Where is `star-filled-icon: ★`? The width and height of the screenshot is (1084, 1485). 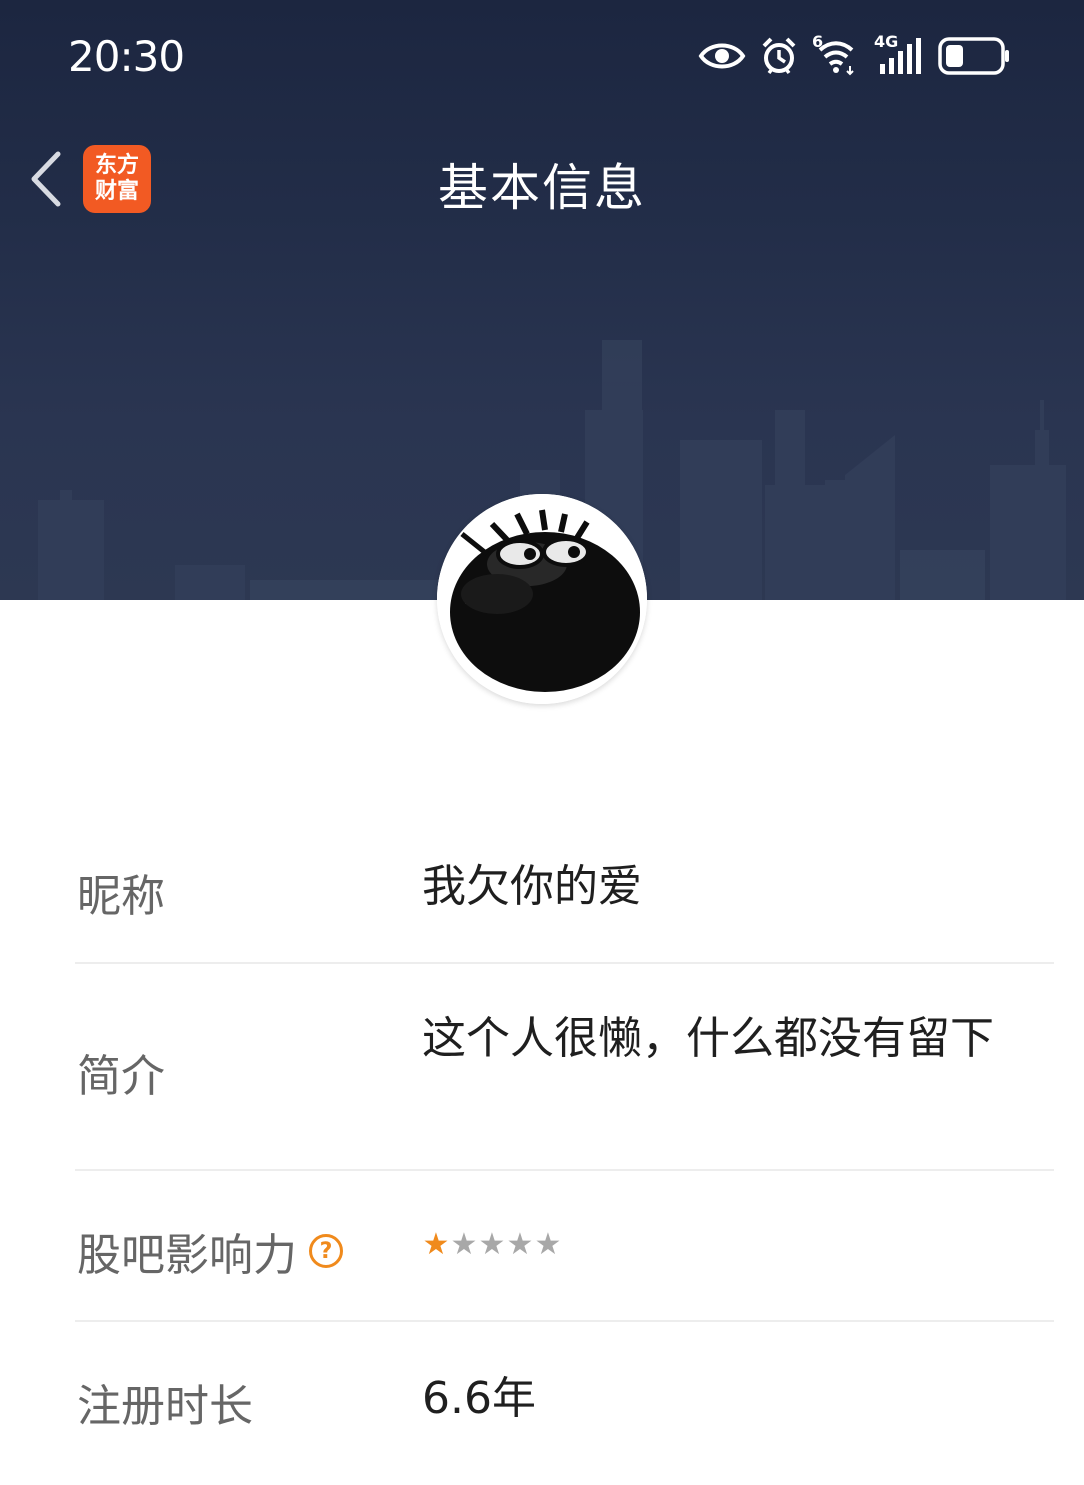 star-filled-icon: ★ is located at coordinates (436, 1244).